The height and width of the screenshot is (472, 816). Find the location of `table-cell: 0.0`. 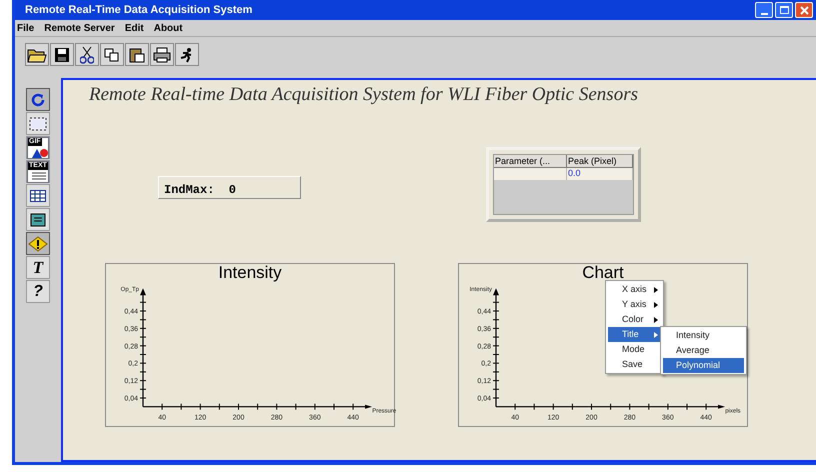

table-cell: 0.0 is located at coordinates (600, 174).